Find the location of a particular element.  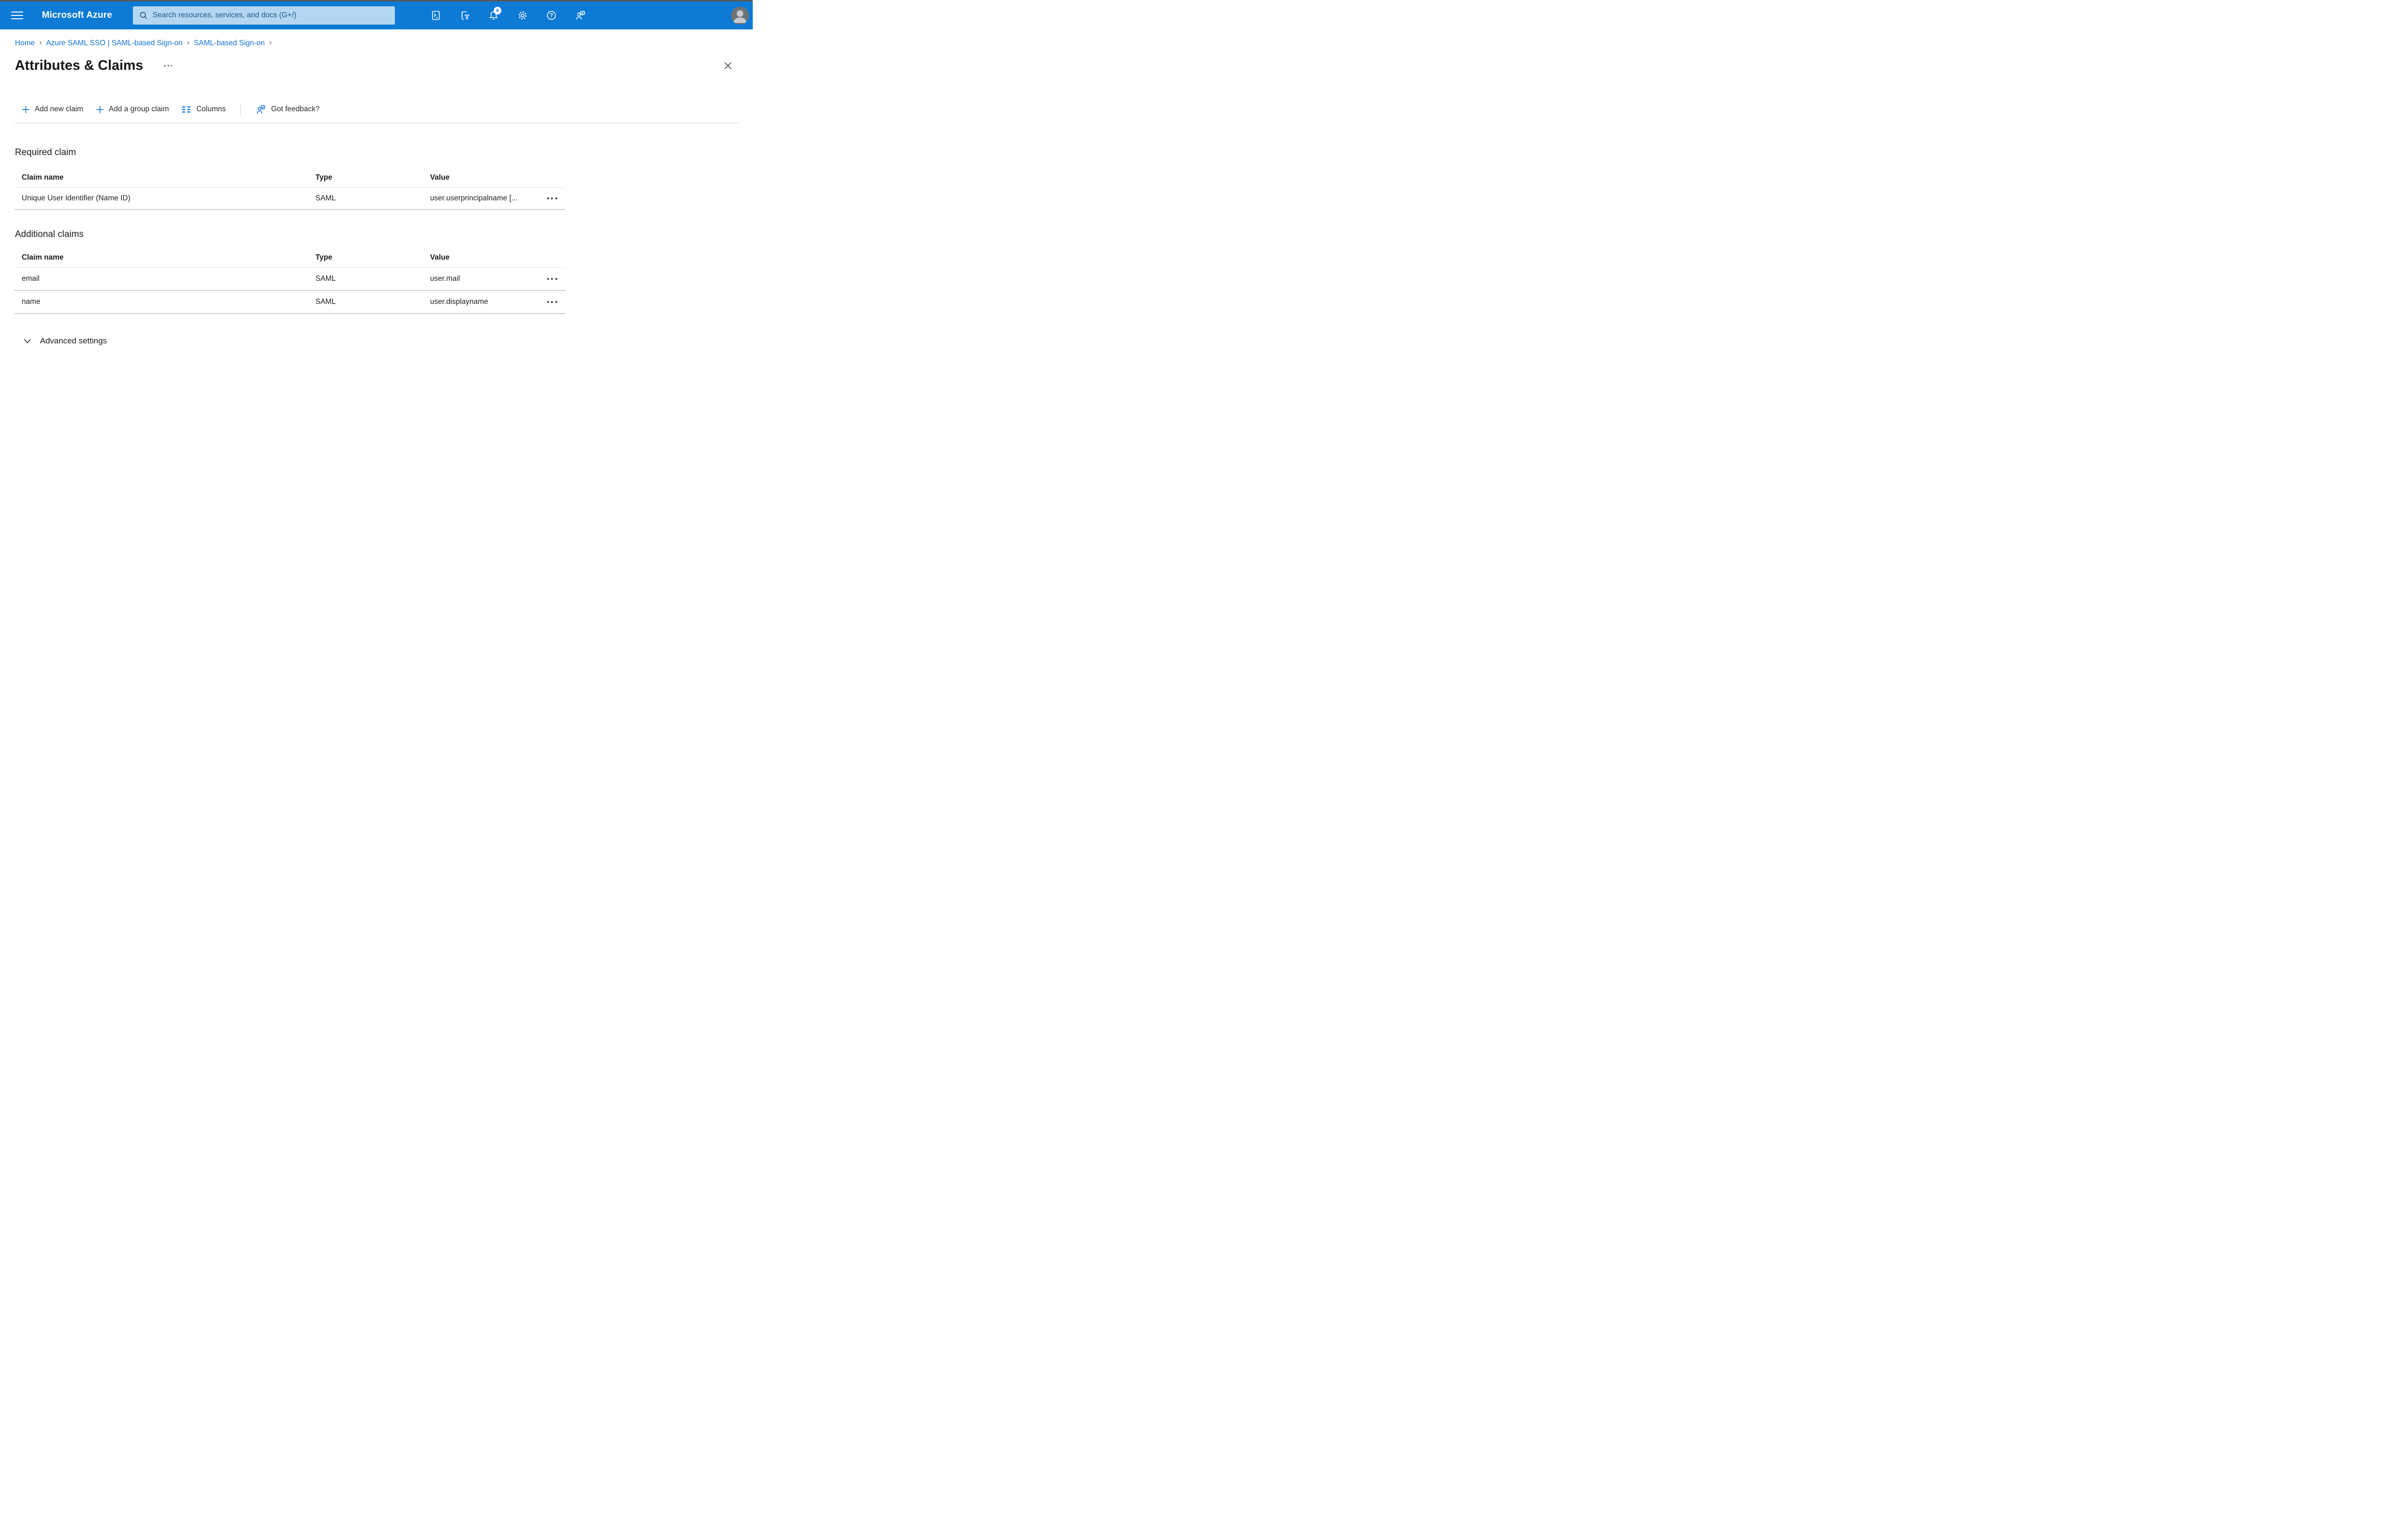

claim-value-cell: user.mail is located at coordinates (445, 279).